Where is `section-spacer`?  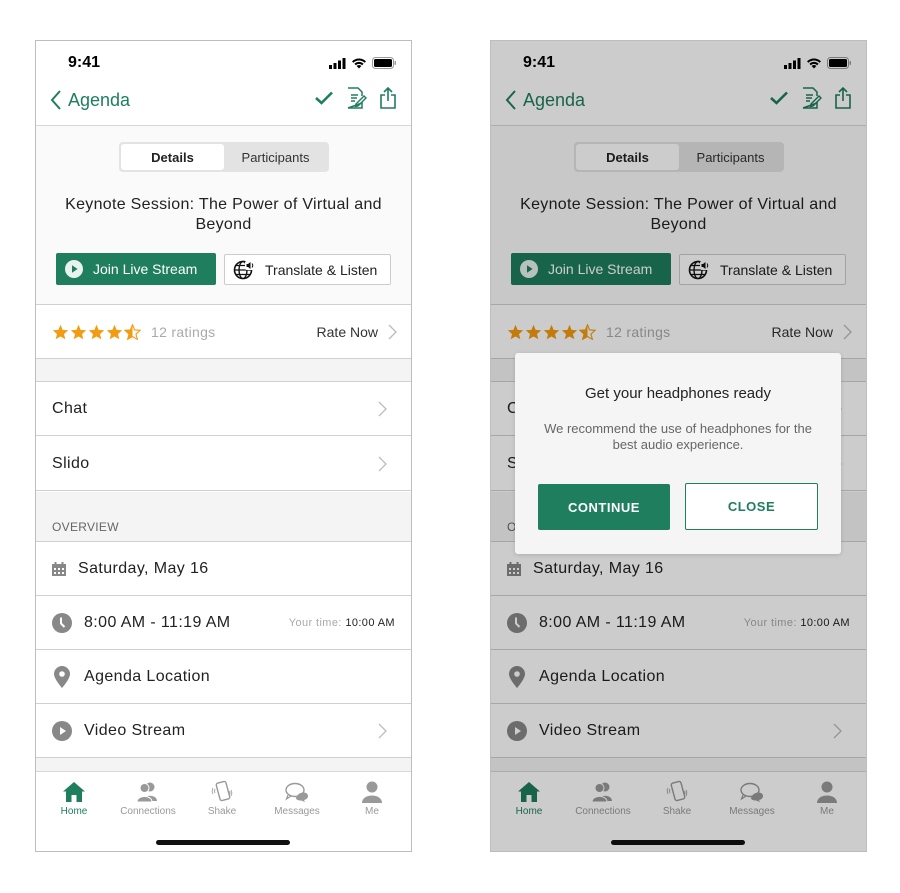
section-spacer is located at coordinates (223, 370).